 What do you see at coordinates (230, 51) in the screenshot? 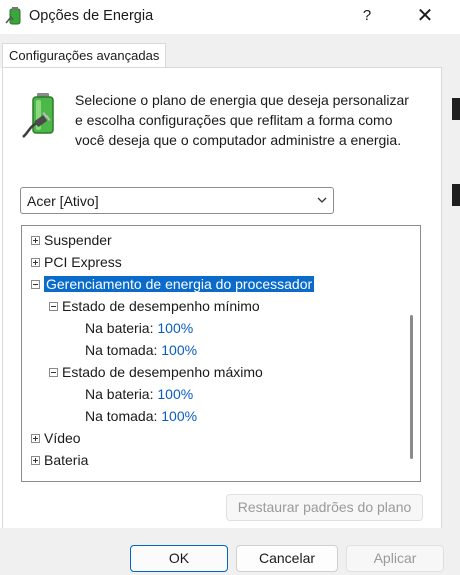
I see `tab-strip: Configurações avançadas` at bounding box center [230, 51].